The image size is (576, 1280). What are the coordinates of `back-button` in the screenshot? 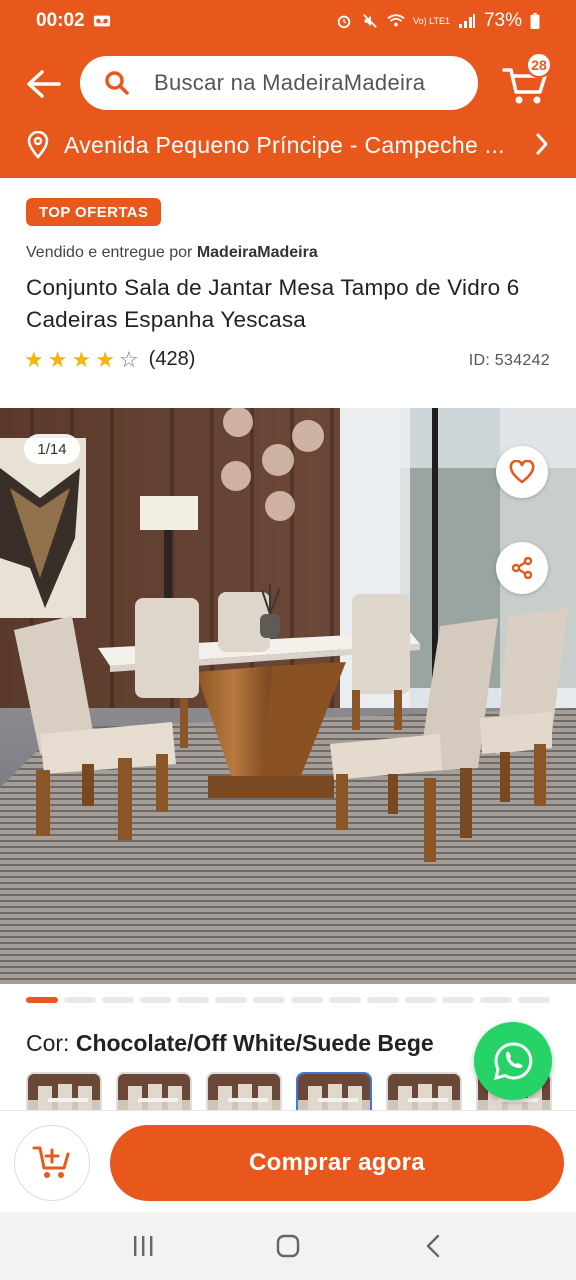 It's located at (44, 84).